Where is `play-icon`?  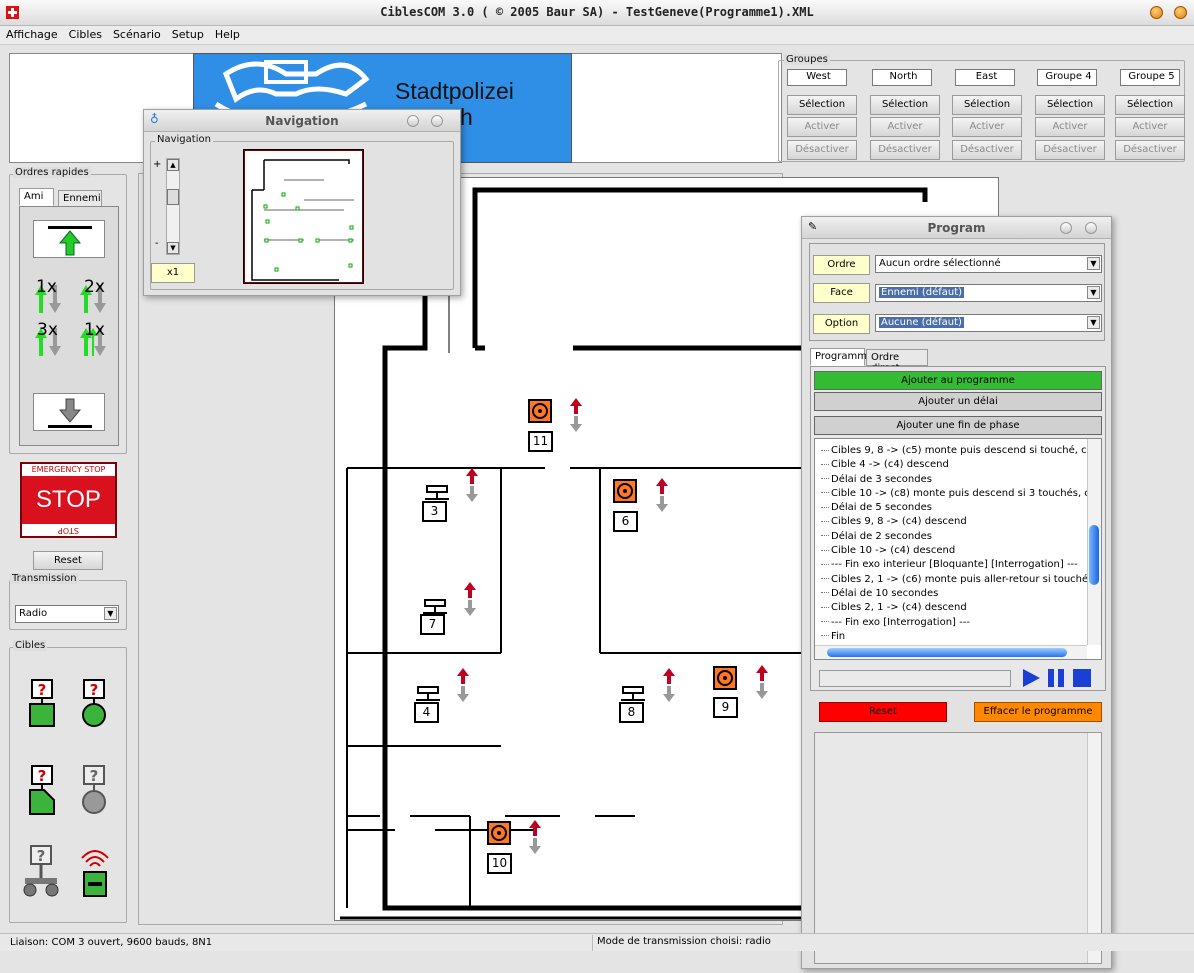 play-icon is located at coordinates (1031, 678).